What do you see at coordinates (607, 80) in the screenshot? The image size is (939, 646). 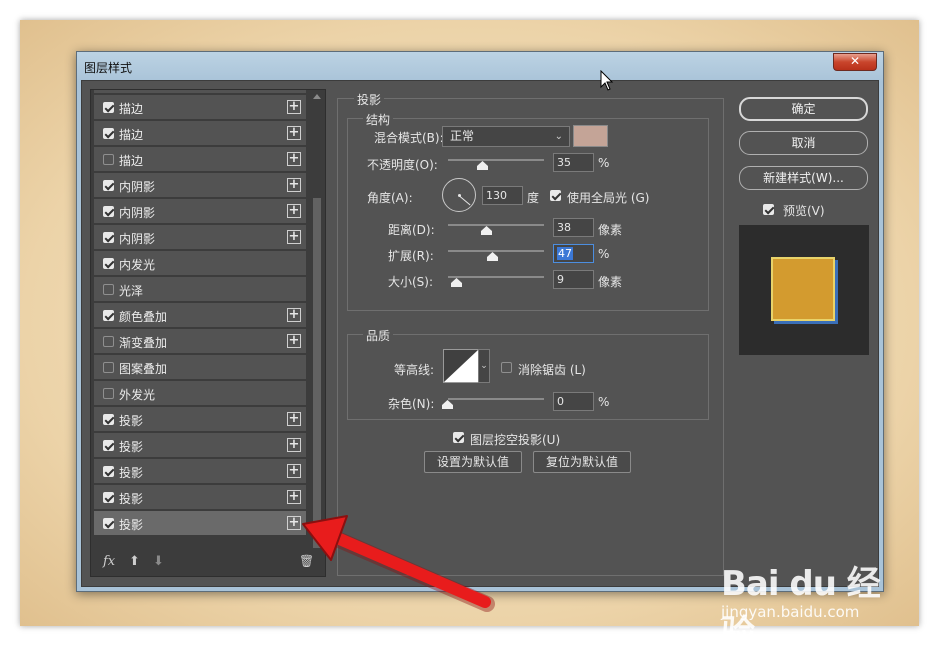 I see `mouse-cursor-icon` at bounding box center [607, 80].